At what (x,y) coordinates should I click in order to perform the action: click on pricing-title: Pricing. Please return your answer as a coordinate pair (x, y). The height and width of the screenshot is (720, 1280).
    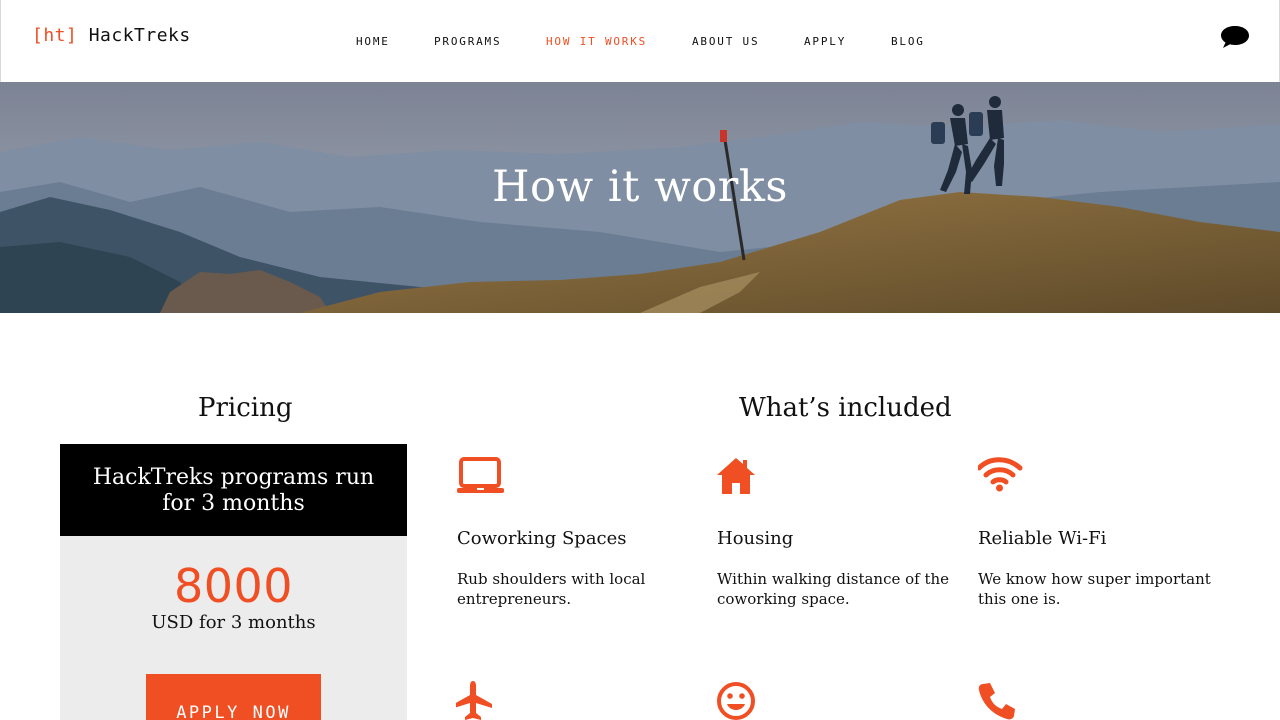
    Looking at the image, I should click on (245, 408).